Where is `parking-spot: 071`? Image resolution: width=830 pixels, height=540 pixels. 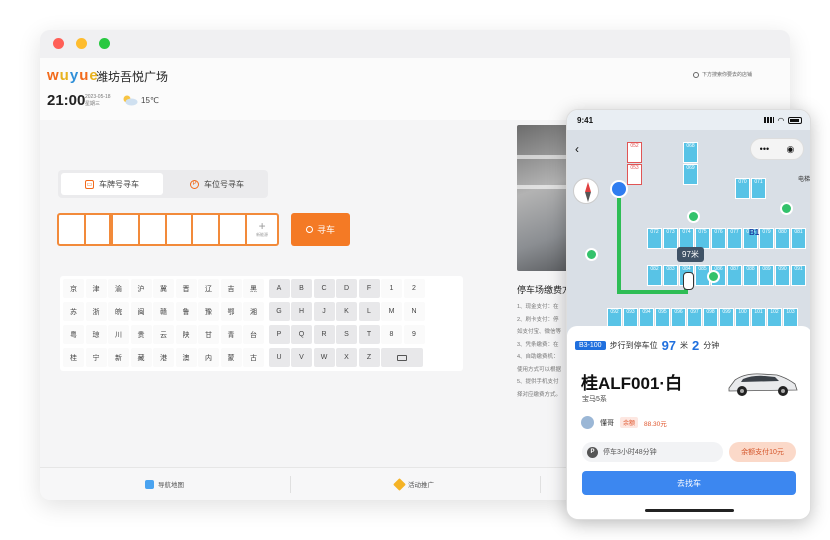
parking-spot: 071 is located at coordinates (758, 188).